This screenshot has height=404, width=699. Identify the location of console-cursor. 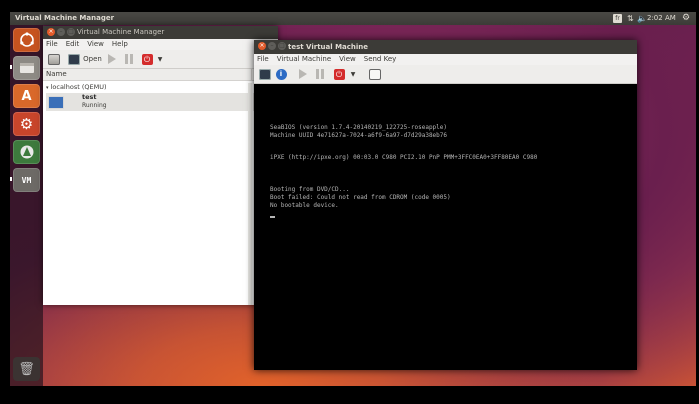
(272, 217).